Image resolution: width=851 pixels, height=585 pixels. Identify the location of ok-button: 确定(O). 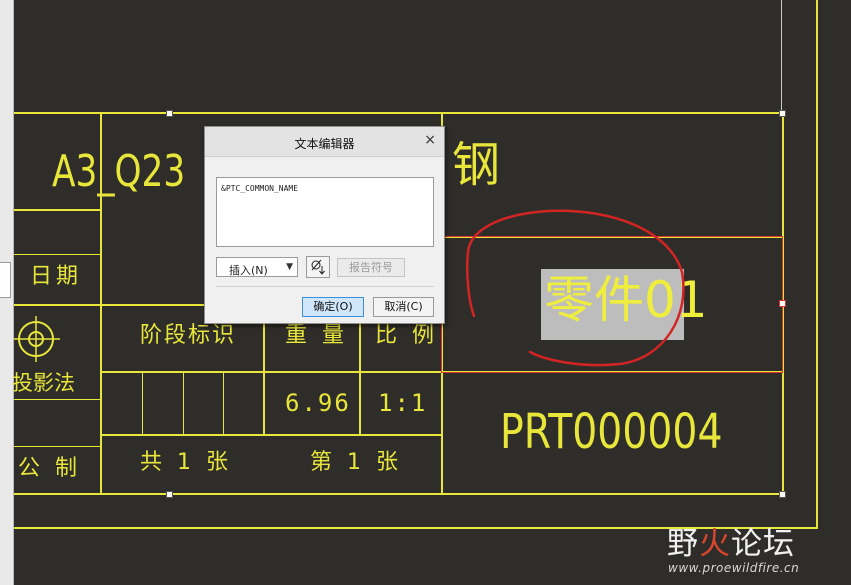
(333, 307).